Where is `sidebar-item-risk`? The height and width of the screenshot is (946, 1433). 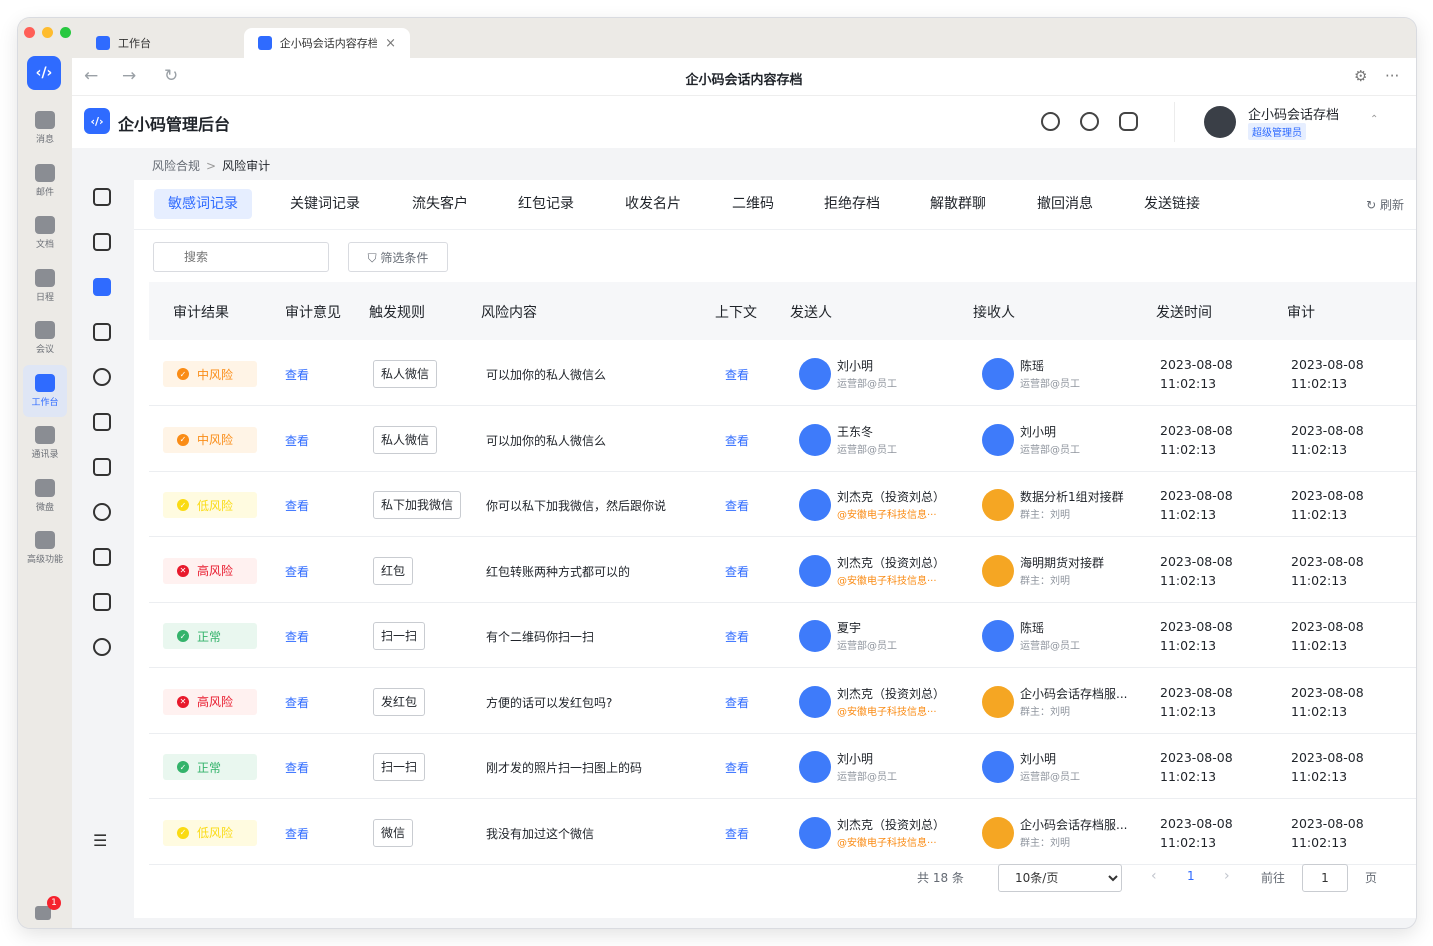
sidebar-item-risk is located at coordinates (102, 287).